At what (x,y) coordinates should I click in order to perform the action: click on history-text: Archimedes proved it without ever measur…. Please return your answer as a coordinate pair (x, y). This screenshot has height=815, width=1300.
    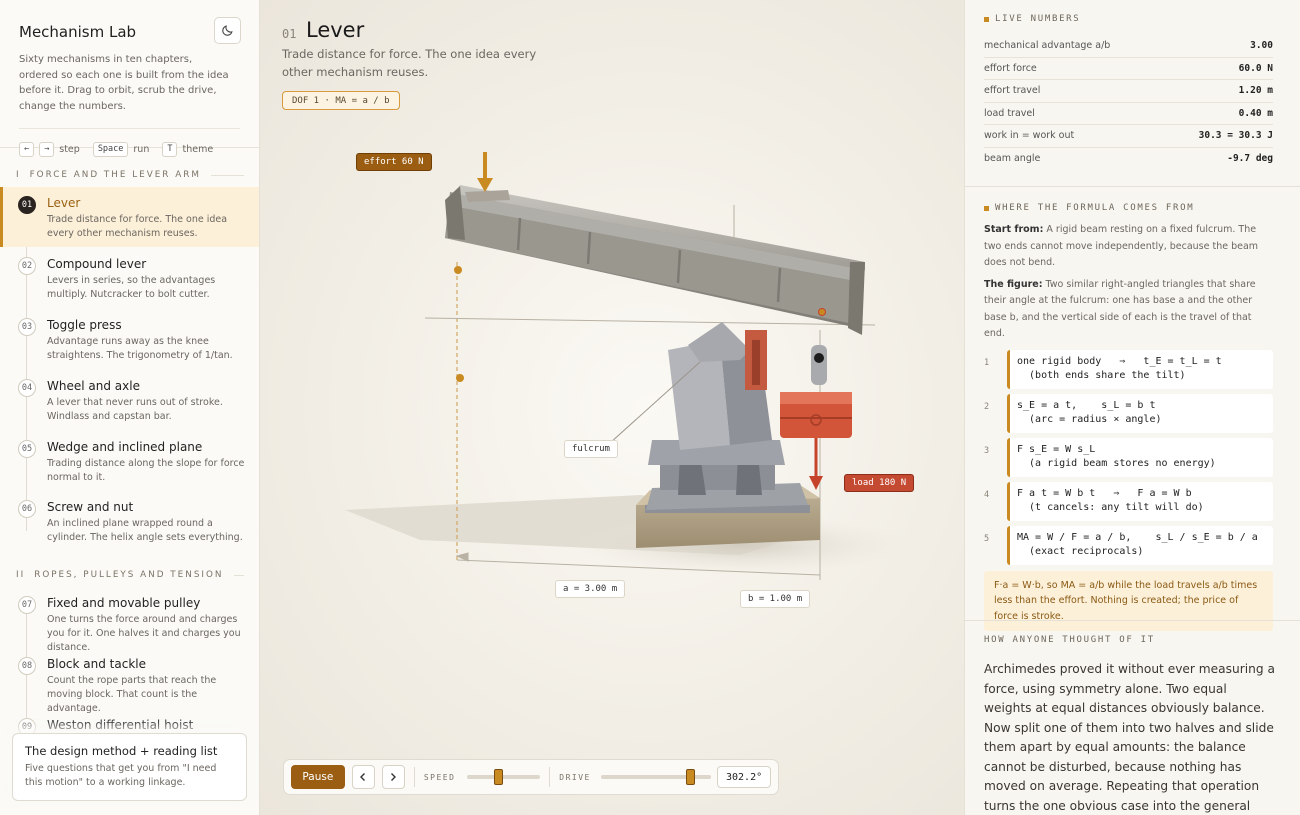
    Looking at the image, I should click on (1129, 737).